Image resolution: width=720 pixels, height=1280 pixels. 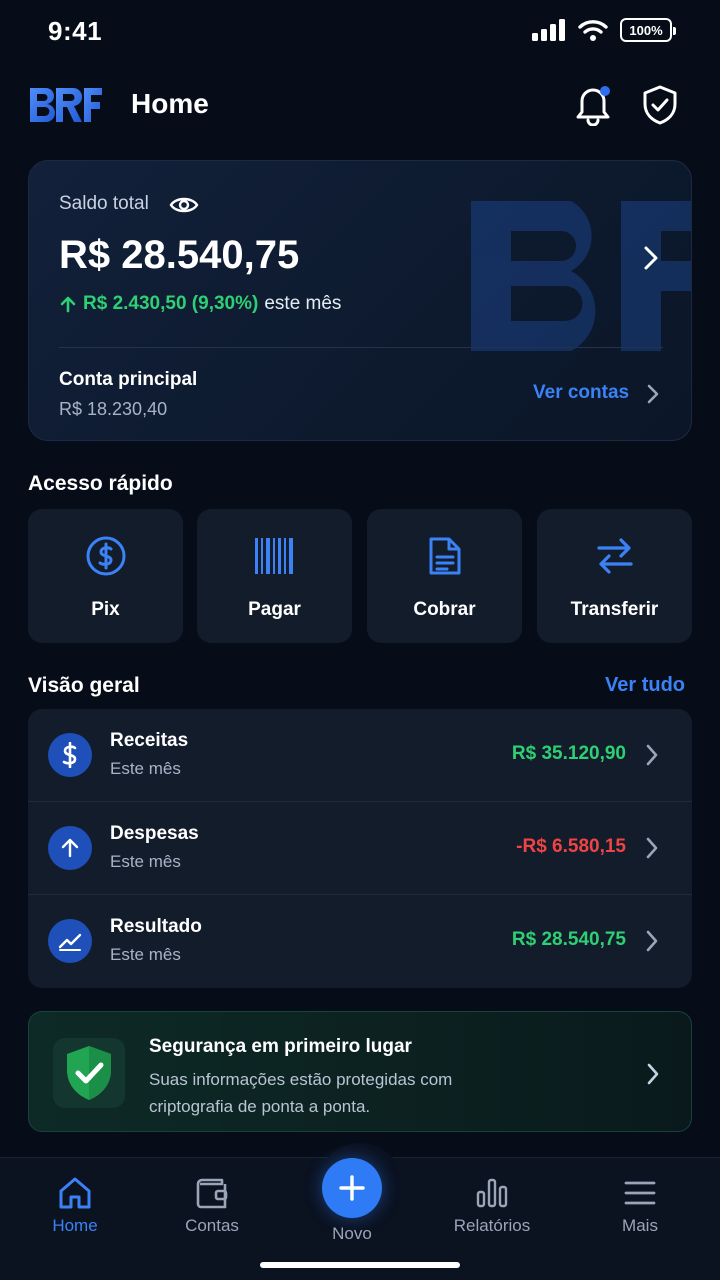 What do you see at coordinates (360, 1265) in the screenshot?
I see `home-indicator` at bounding box center [360, 1265].